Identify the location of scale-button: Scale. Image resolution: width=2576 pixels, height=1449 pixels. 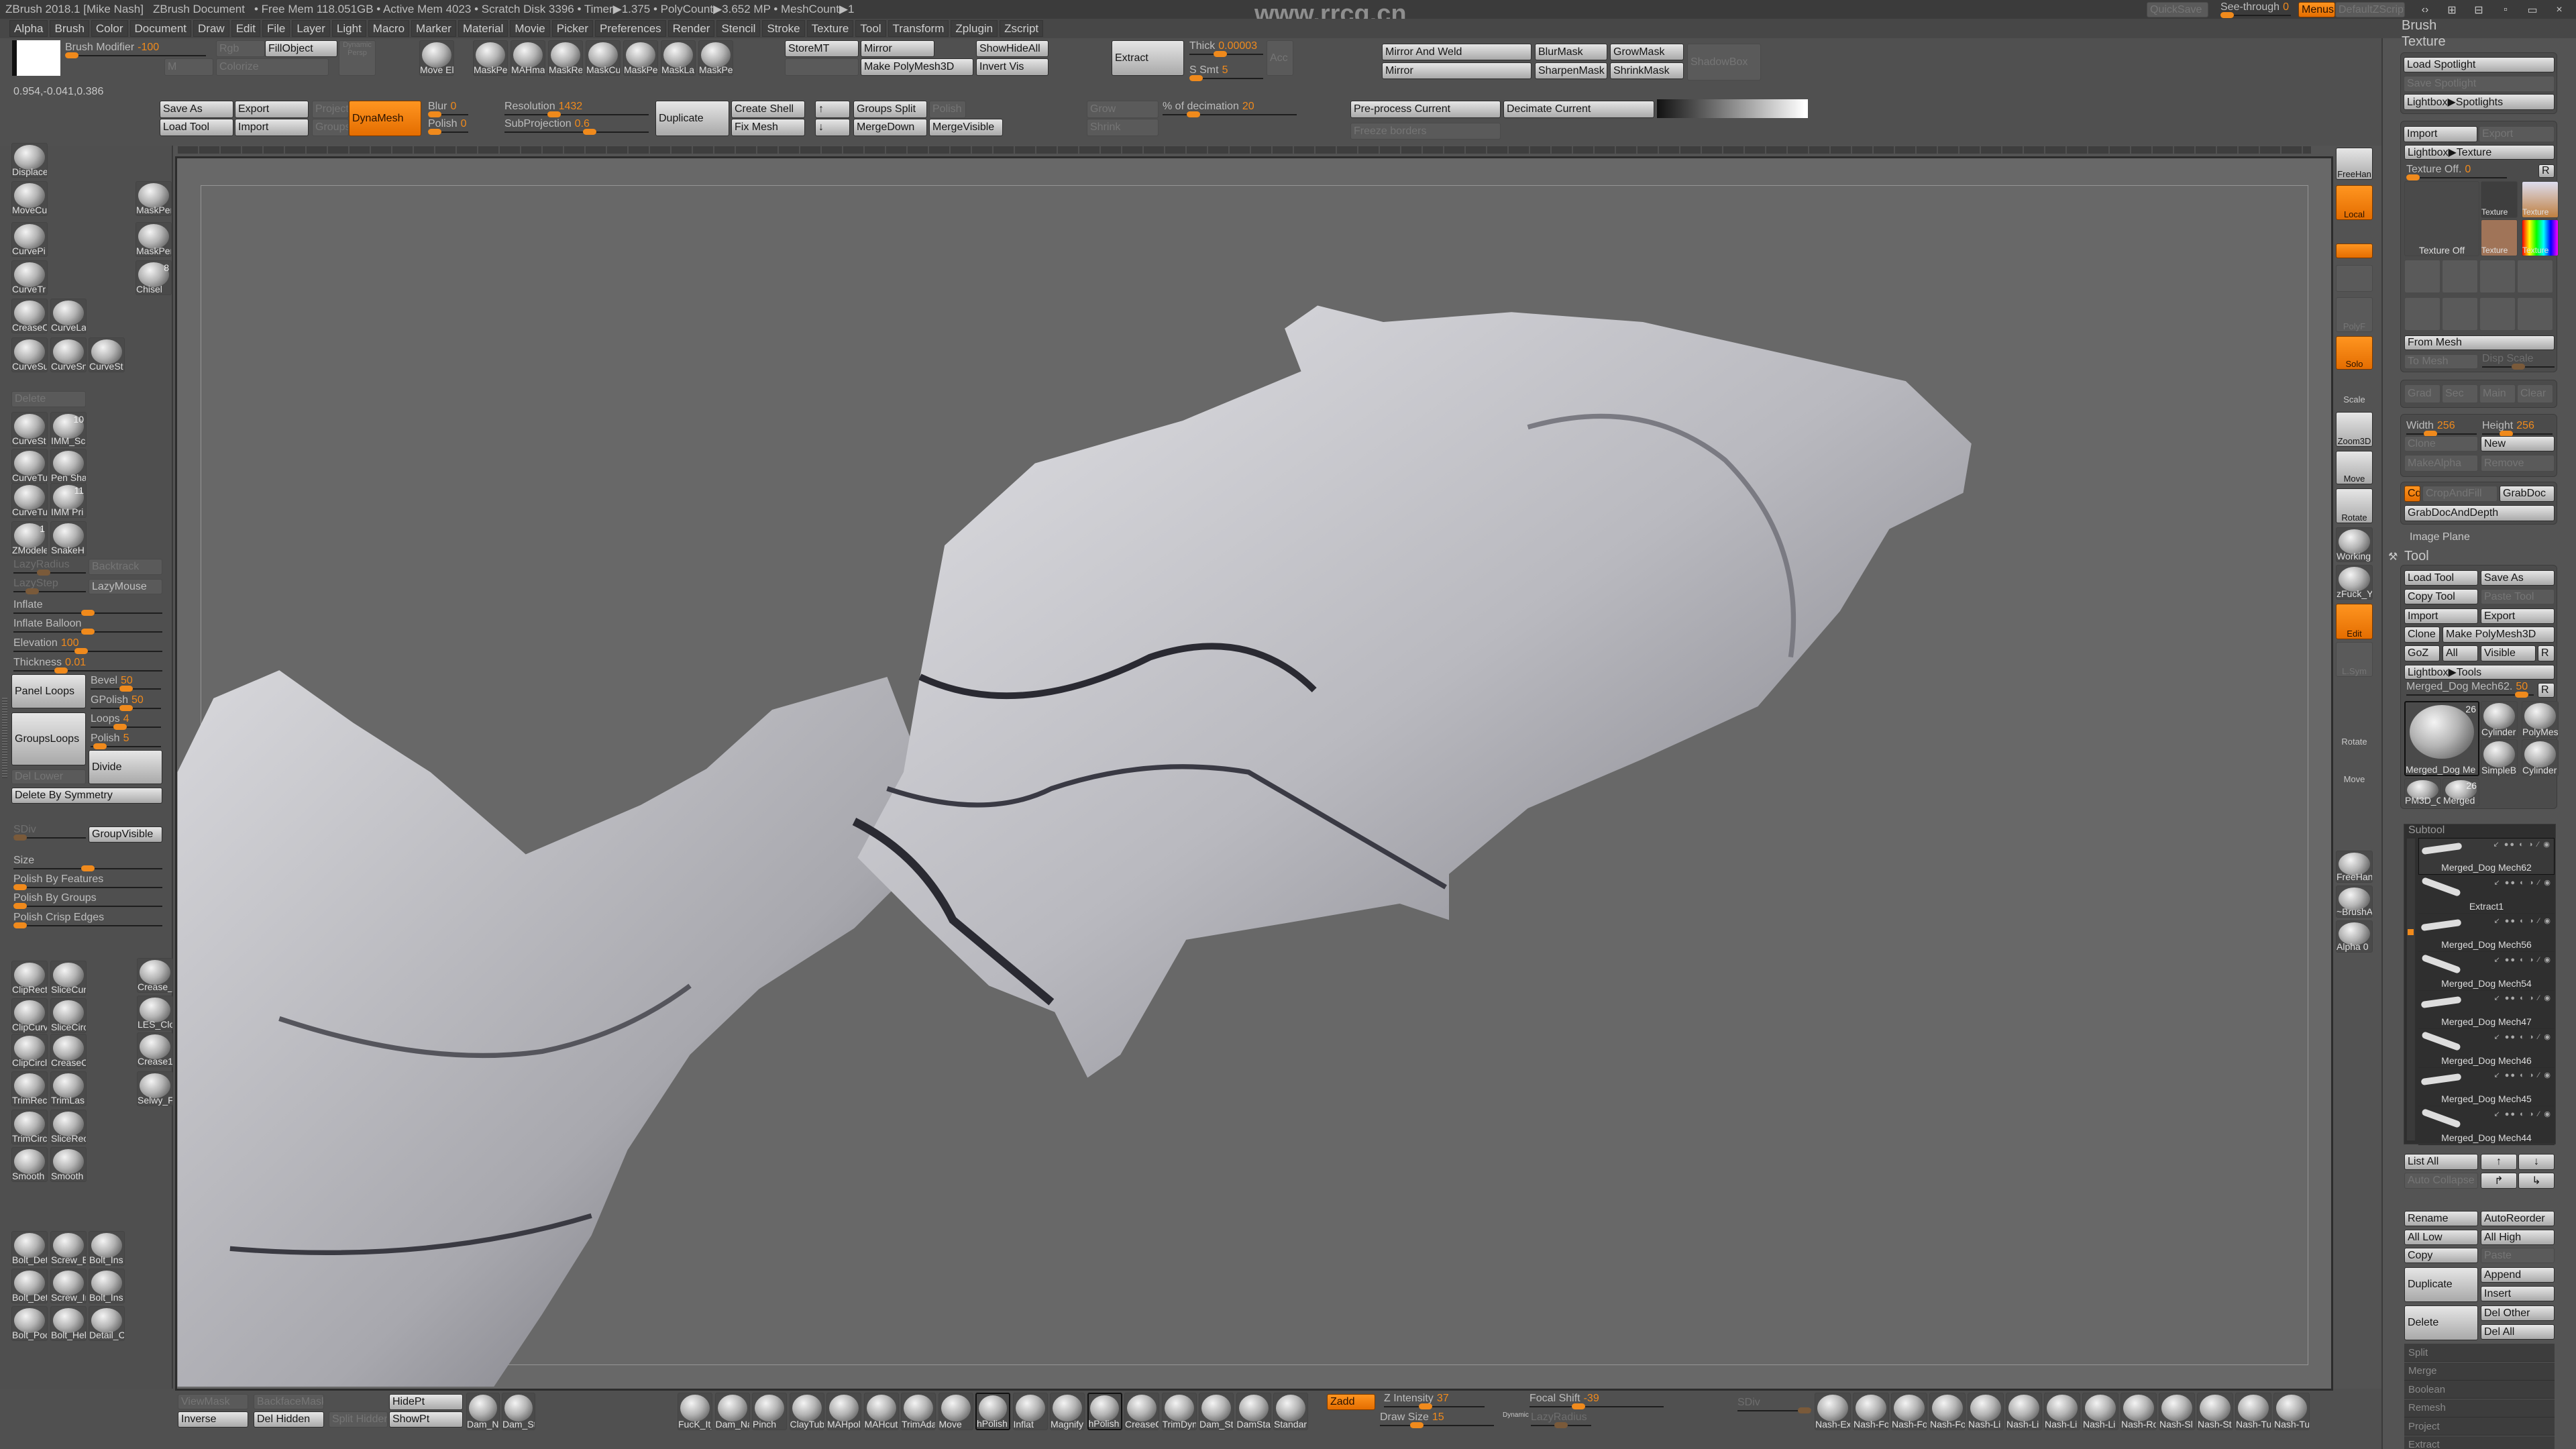
(2354, 394).